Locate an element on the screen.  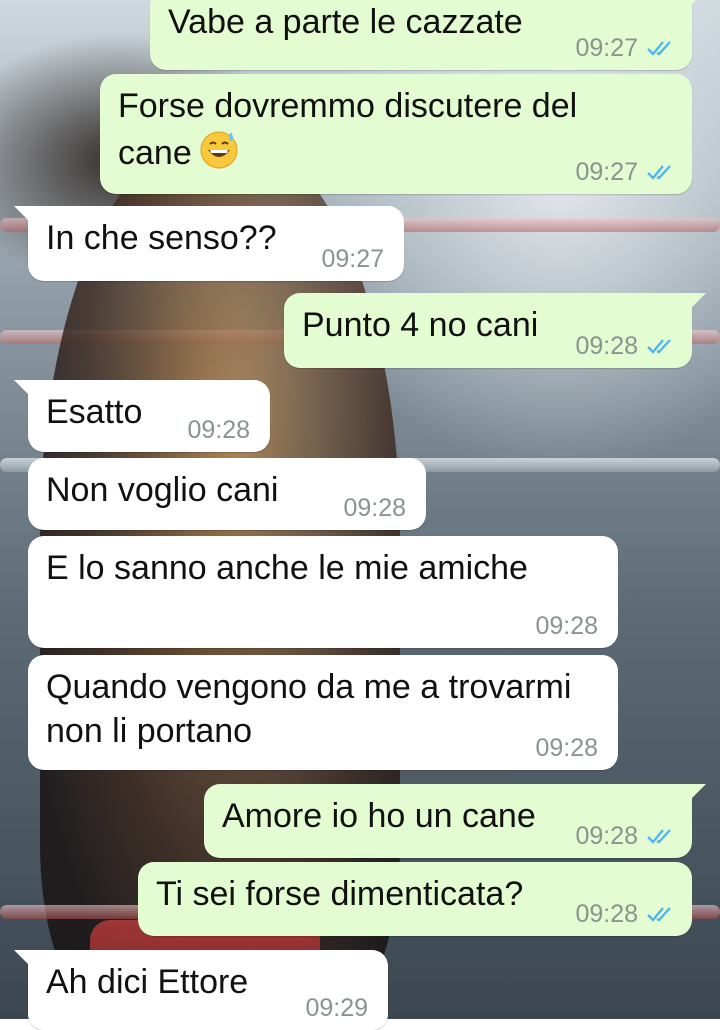
message-text: E lo sanno anche le mie amiche is located at coordinates (287, 568).